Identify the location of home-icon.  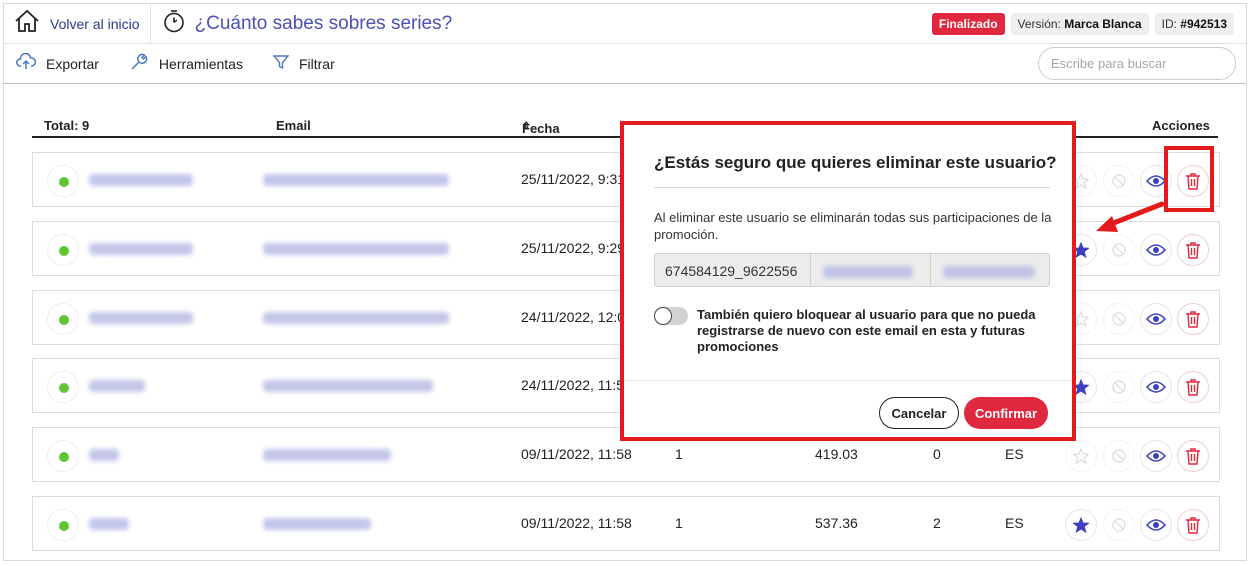
(27, 23).